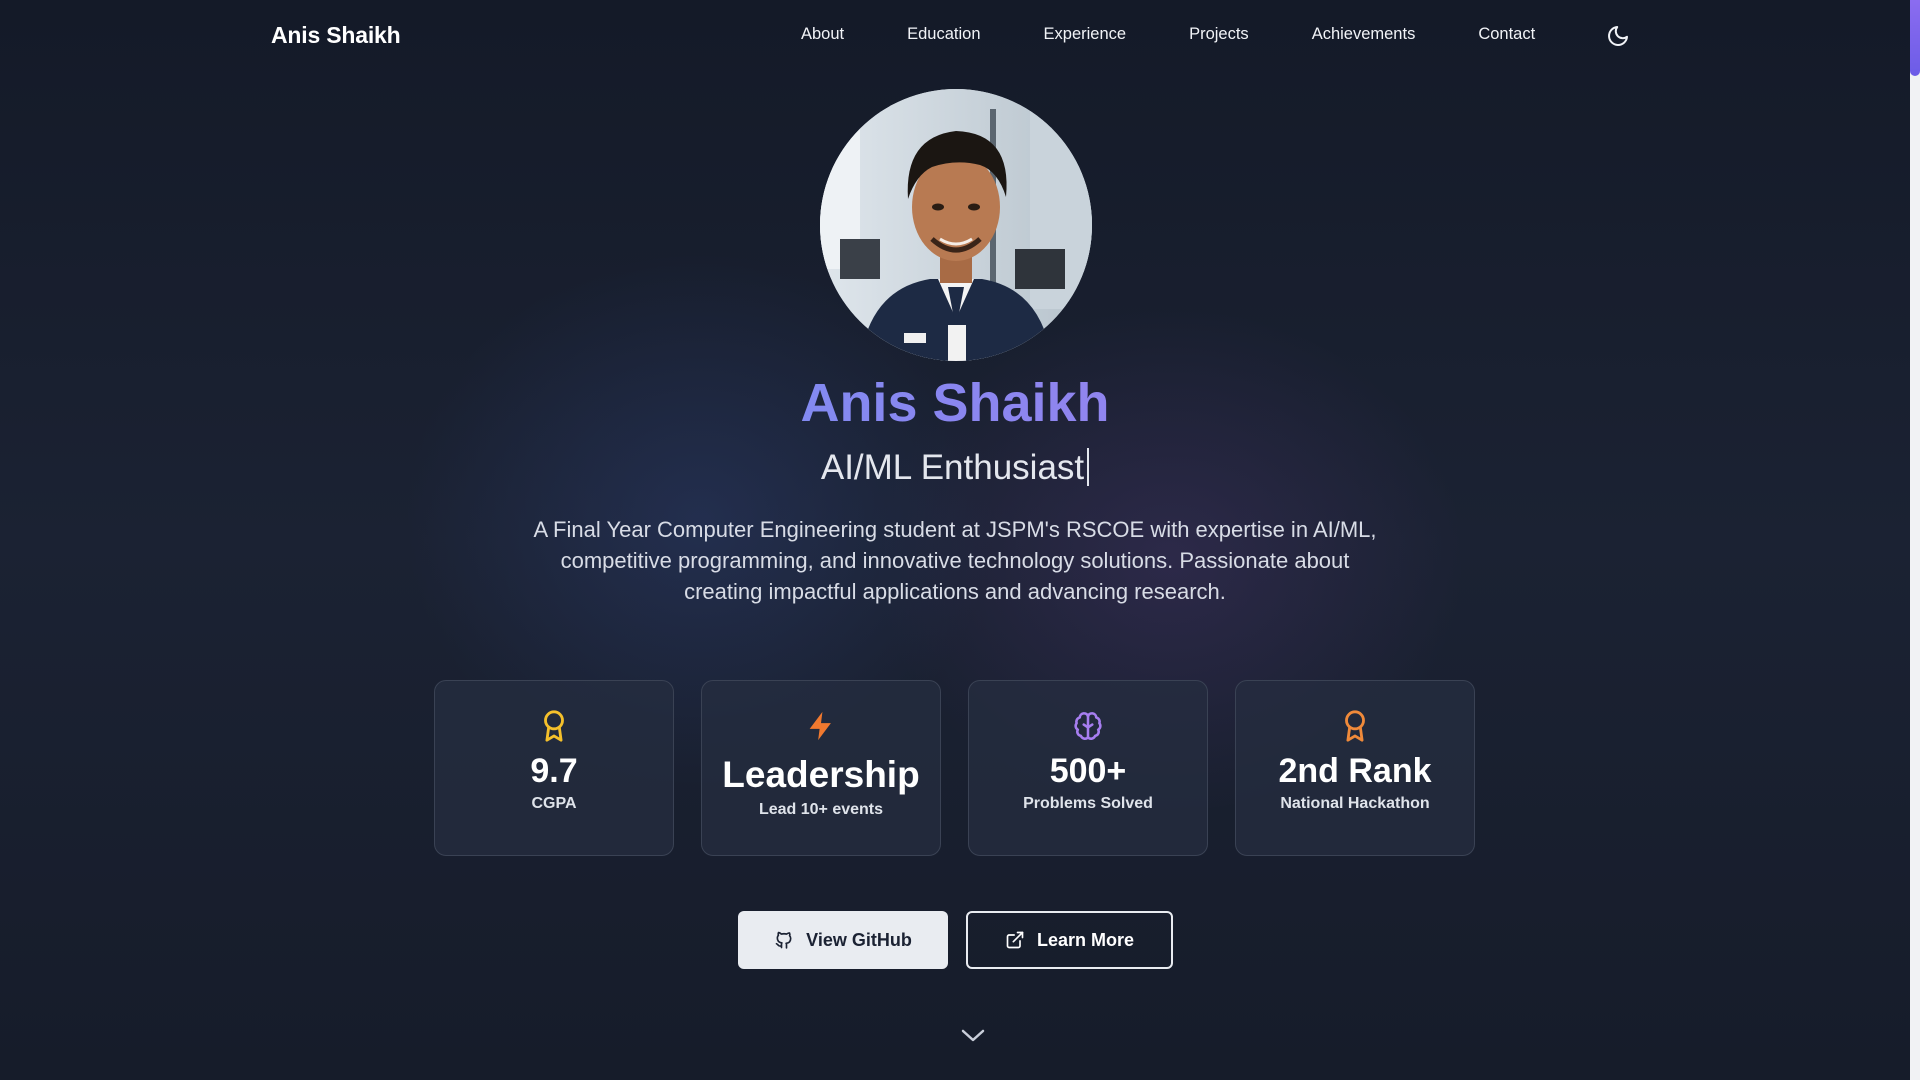  I want to click on nav-link-projects: Projects, so click(1219, 34).